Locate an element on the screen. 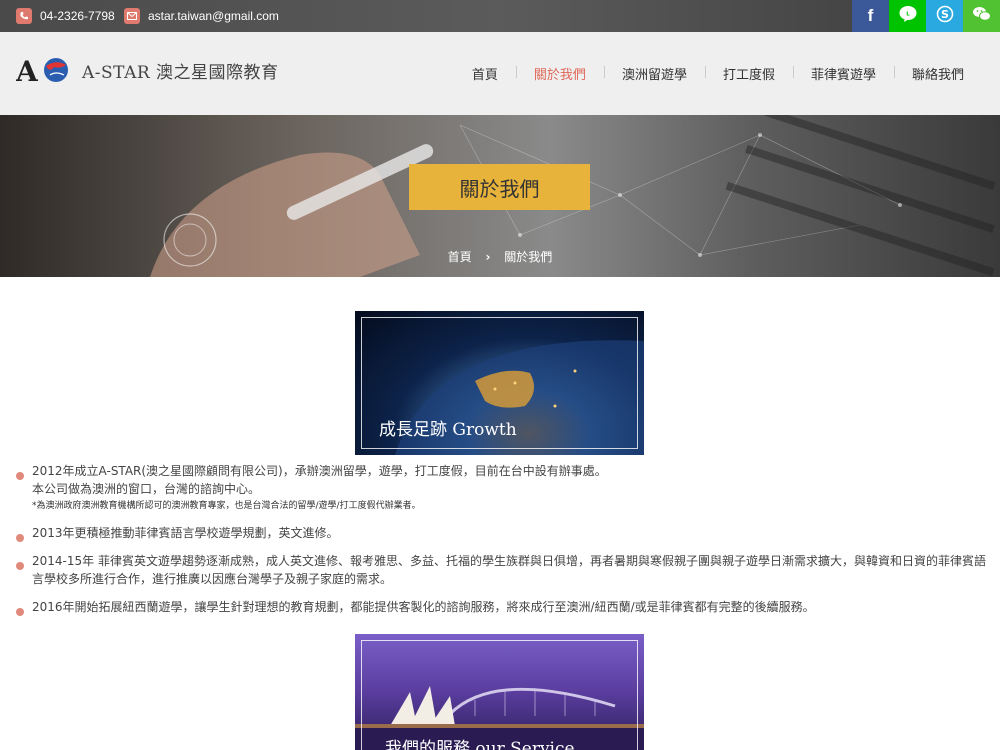 This screenshot has width=1000, height=750. growth-banner-image: 成長足跡 Growth is located at coordinates (499, 383).